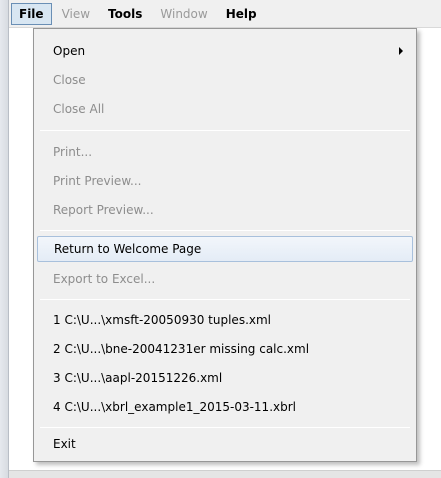  I want to click on window-bottom-edge, so click(225, 474).